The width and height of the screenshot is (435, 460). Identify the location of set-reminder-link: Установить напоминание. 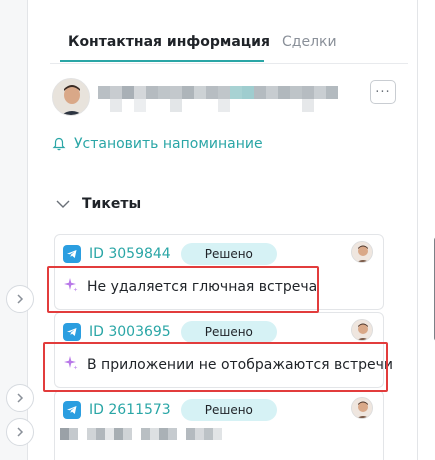
(157, 144).